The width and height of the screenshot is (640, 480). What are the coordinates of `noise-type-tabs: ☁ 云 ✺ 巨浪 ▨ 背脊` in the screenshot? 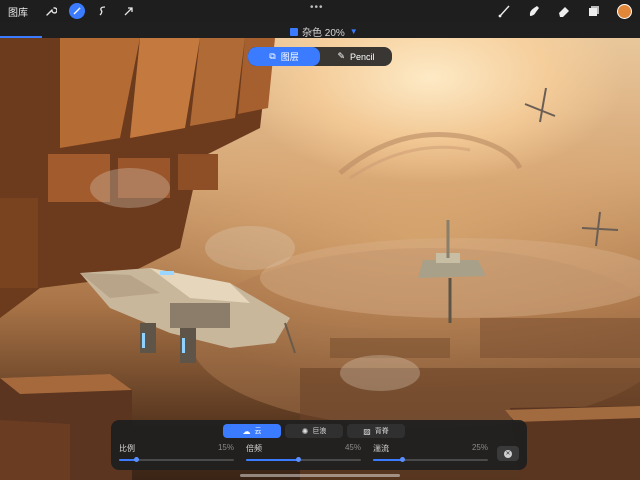 It's located at (314, 431).